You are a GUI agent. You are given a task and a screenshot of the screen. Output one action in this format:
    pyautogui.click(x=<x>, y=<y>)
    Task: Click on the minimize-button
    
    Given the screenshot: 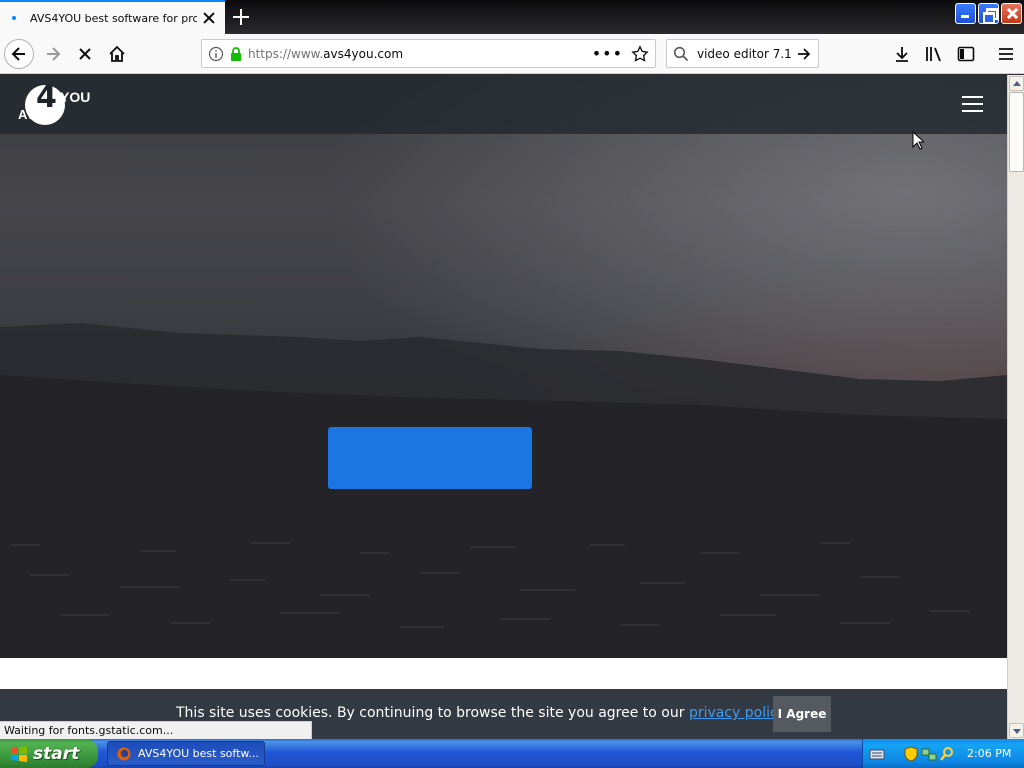 What is the action you would take?
    pyautogui.click(x=965, y=13)
    